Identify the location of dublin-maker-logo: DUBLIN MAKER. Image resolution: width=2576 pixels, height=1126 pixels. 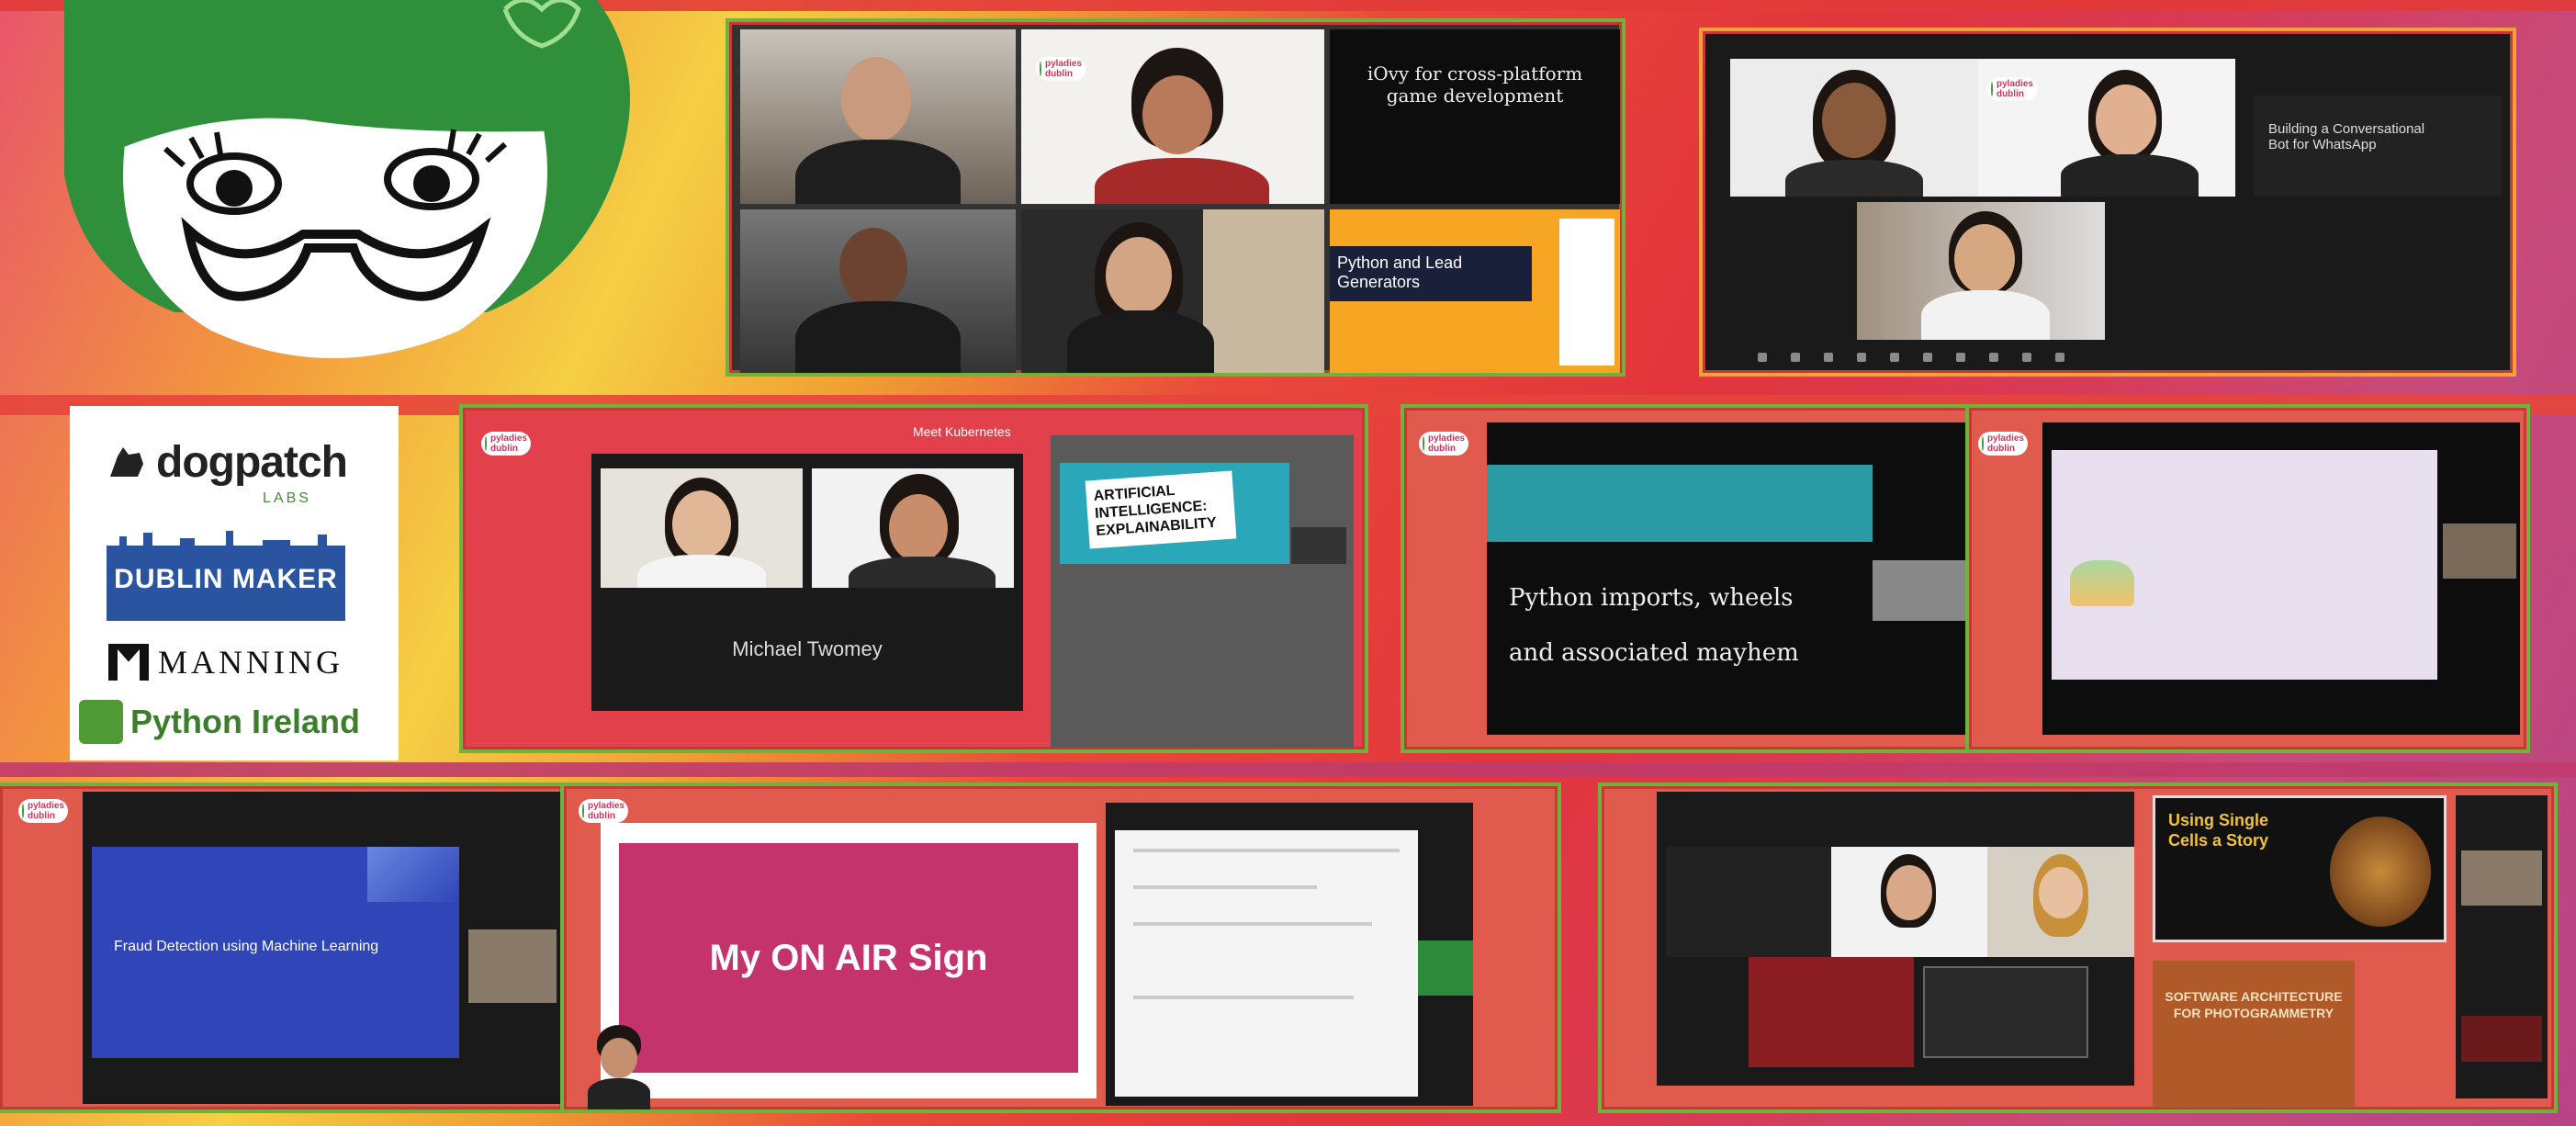
(226, 575).